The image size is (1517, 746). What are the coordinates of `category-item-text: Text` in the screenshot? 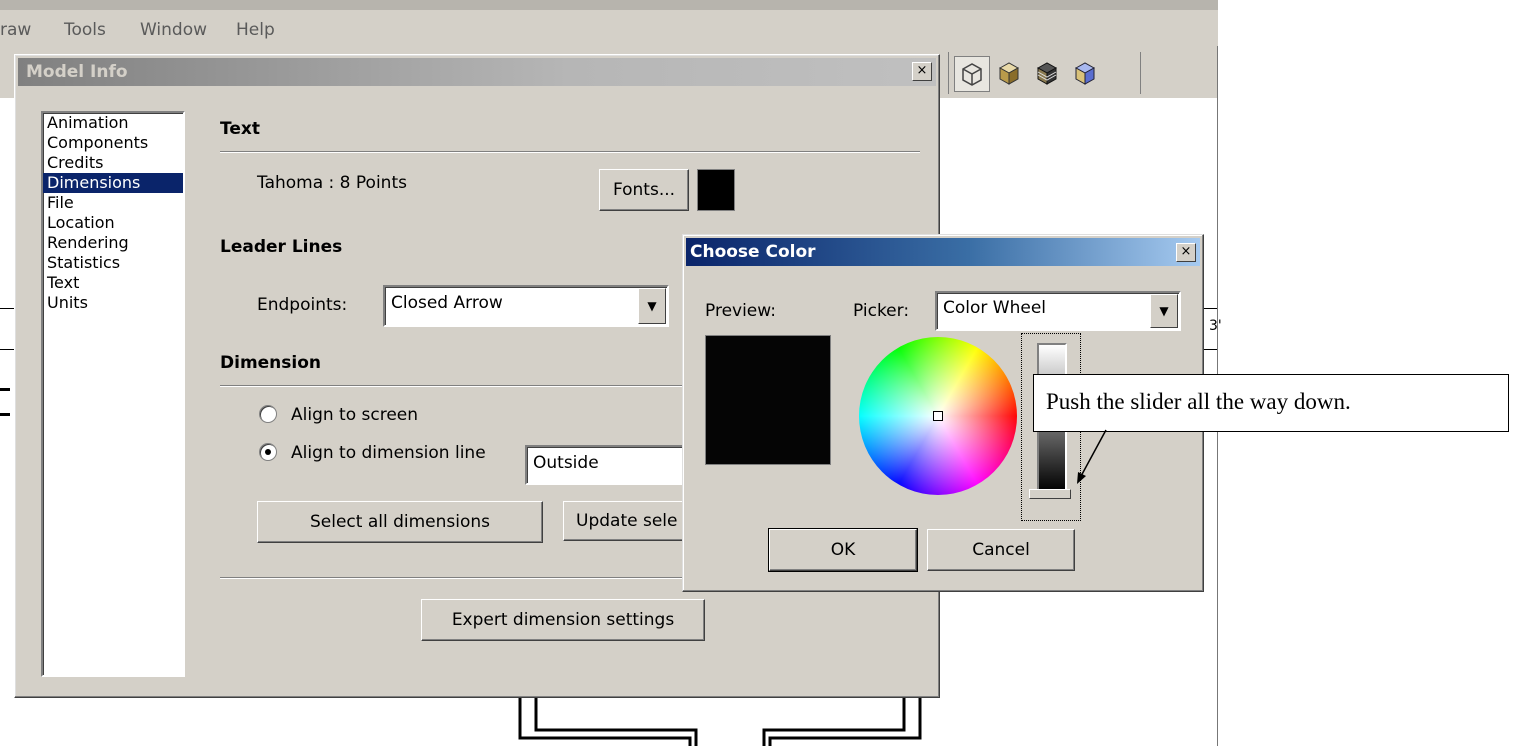 It's located at (113, 283).